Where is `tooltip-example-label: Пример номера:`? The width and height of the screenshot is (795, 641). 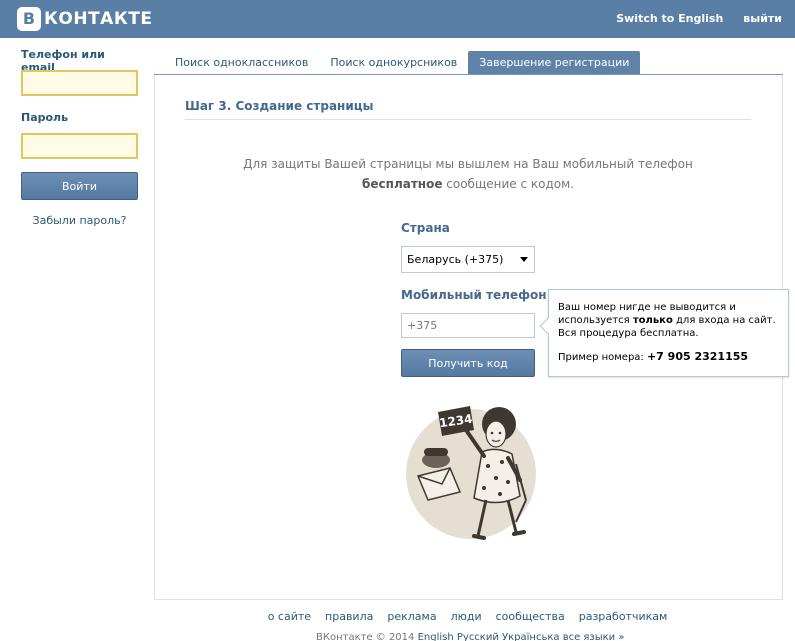
tooltip-example-label: Пример номера: is located at coordinates (602, 357).